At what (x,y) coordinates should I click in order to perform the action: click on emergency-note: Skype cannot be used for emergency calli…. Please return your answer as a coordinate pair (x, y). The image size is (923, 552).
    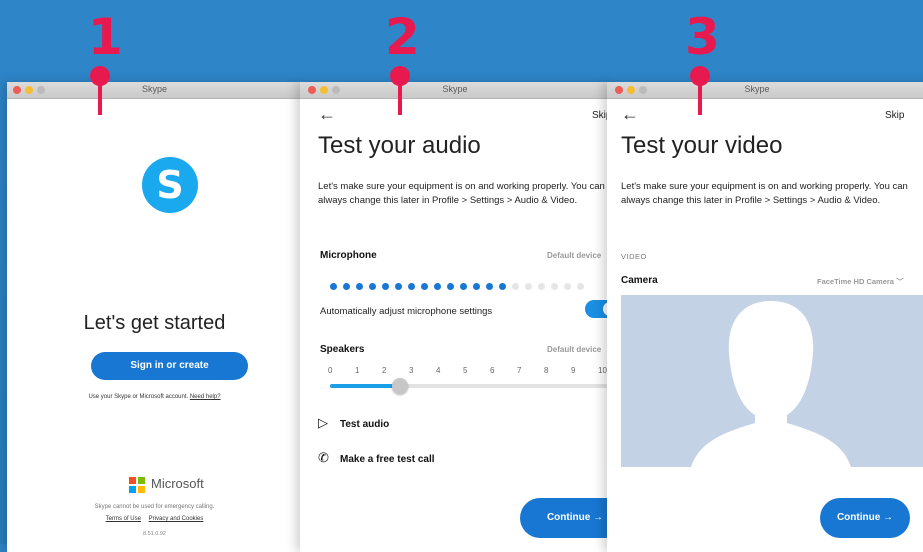
    Looking at the image, I should click on (154, 507).